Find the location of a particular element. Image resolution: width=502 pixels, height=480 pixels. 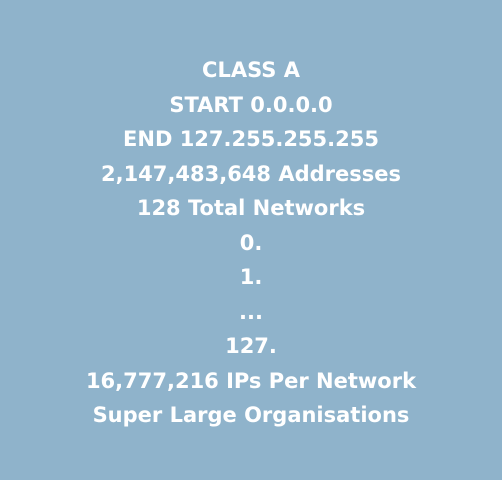

ips-per-network: 16,777,216 IPs Per Network is located at coordinates (251, 380).